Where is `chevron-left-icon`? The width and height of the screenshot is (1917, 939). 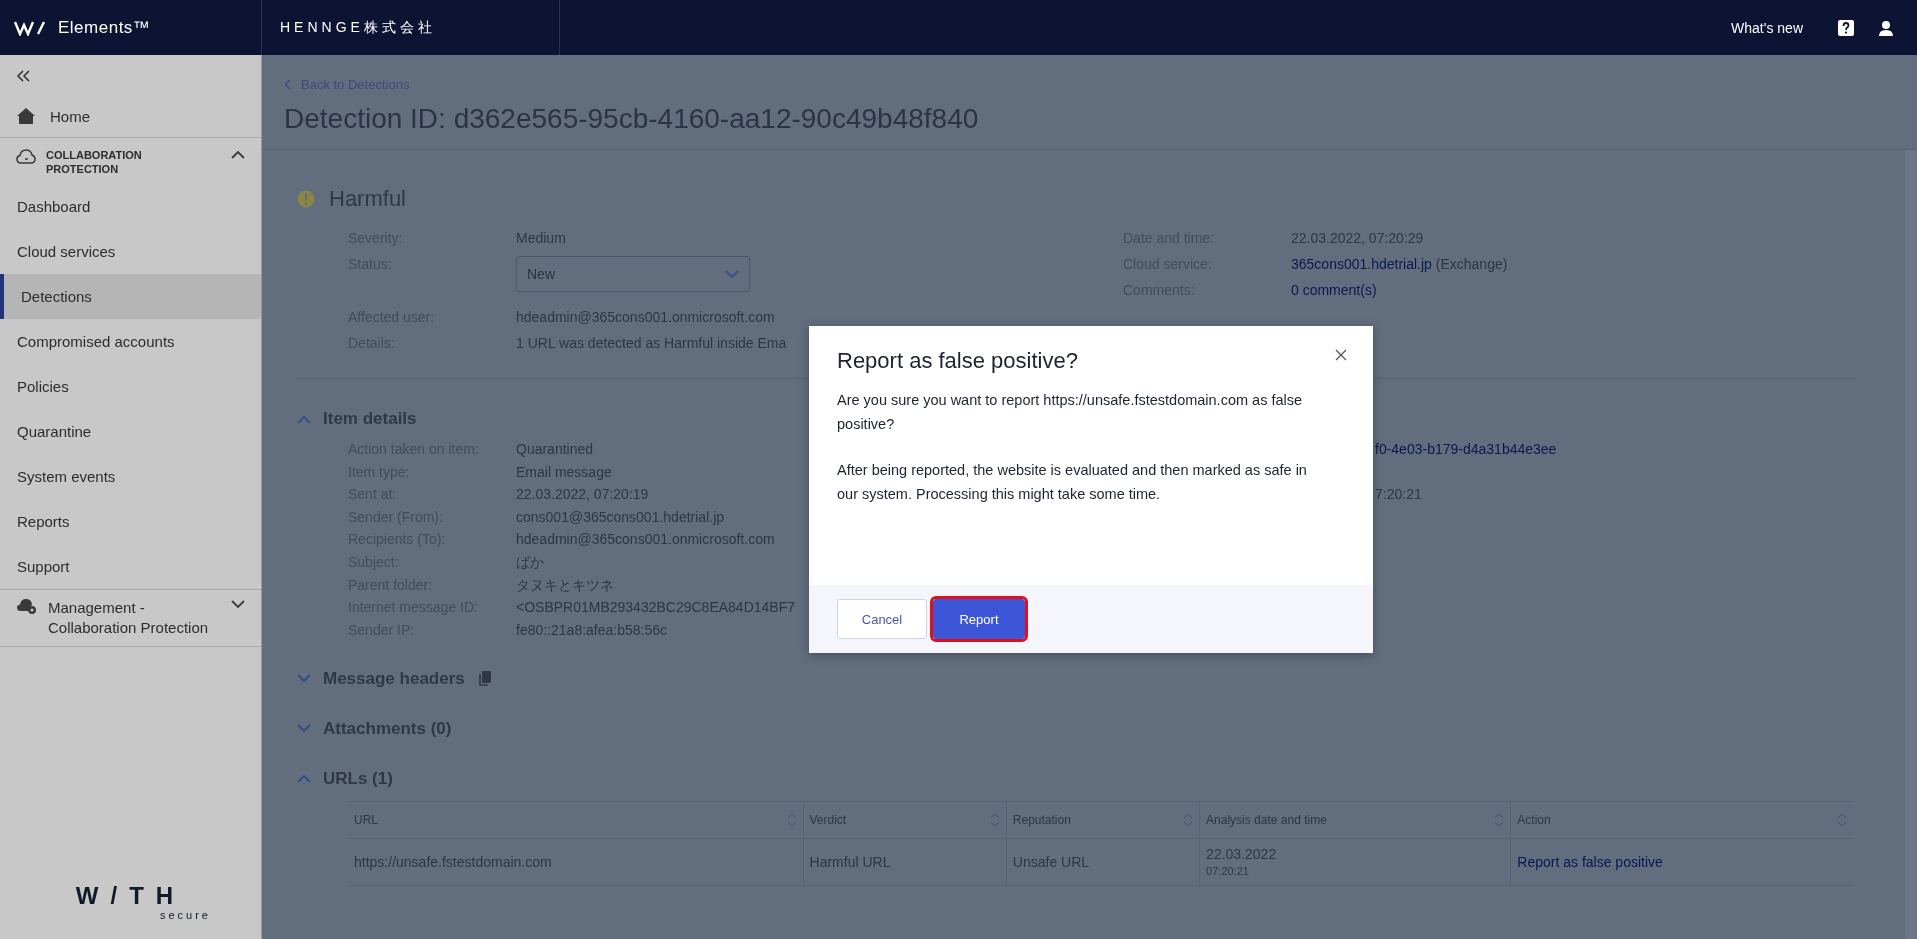
chevron-left-icon is located at coordinates (287, 84).